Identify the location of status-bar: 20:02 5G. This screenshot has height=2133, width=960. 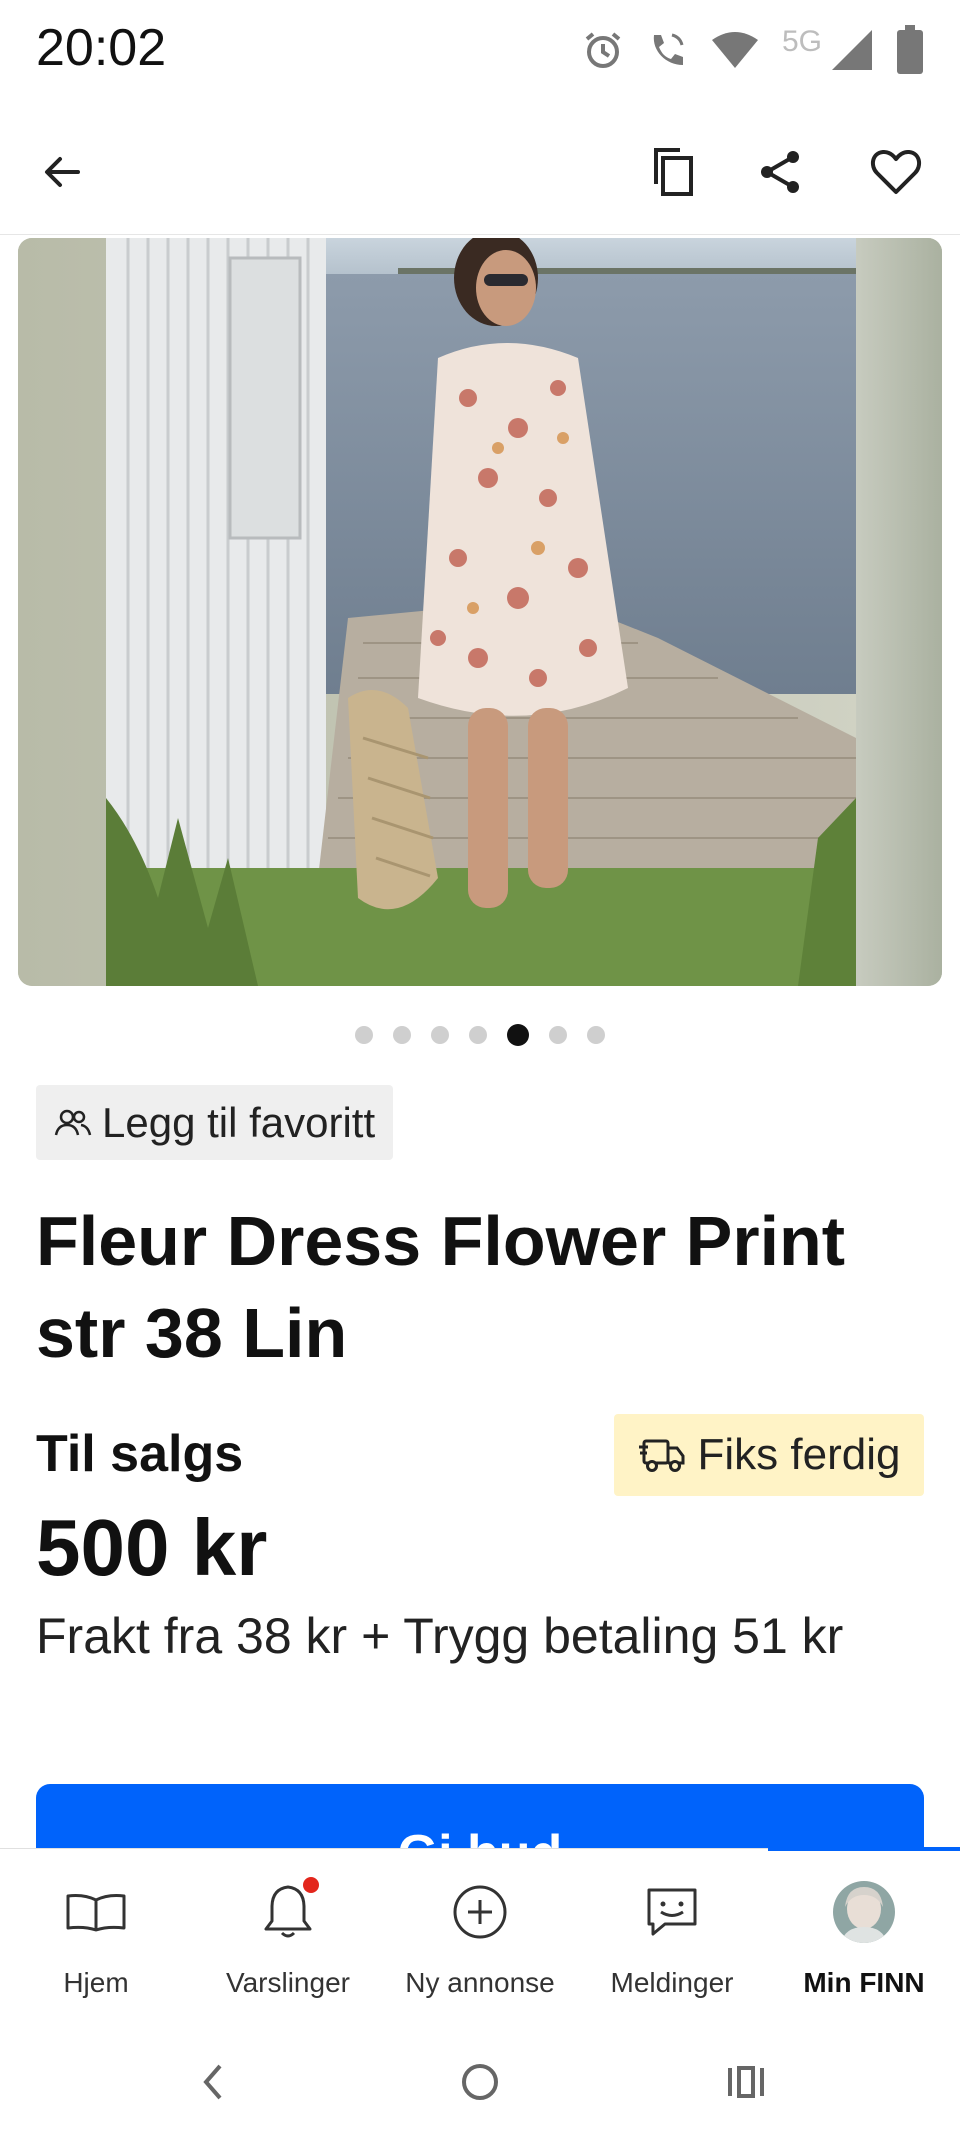
(480, 50).